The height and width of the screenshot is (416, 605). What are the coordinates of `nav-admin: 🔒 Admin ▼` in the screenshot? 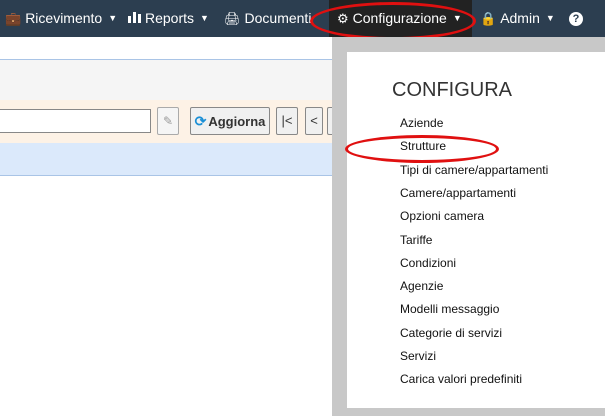 It's located at (517, 18).